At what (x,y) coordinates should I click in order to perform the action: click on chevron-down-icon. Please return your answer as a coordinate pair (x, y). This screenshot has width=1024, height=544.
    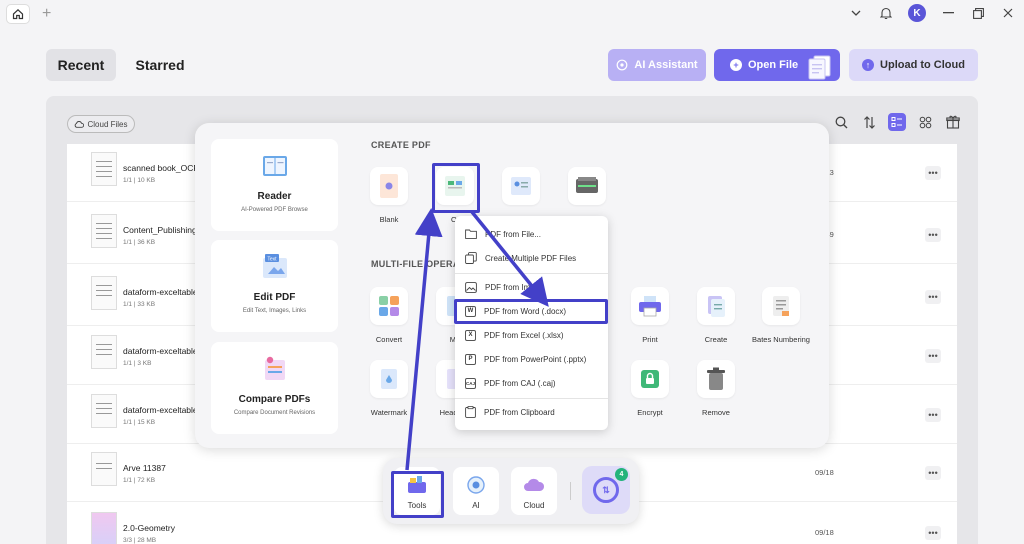
    Looking at the image, I should click on (856, 13).